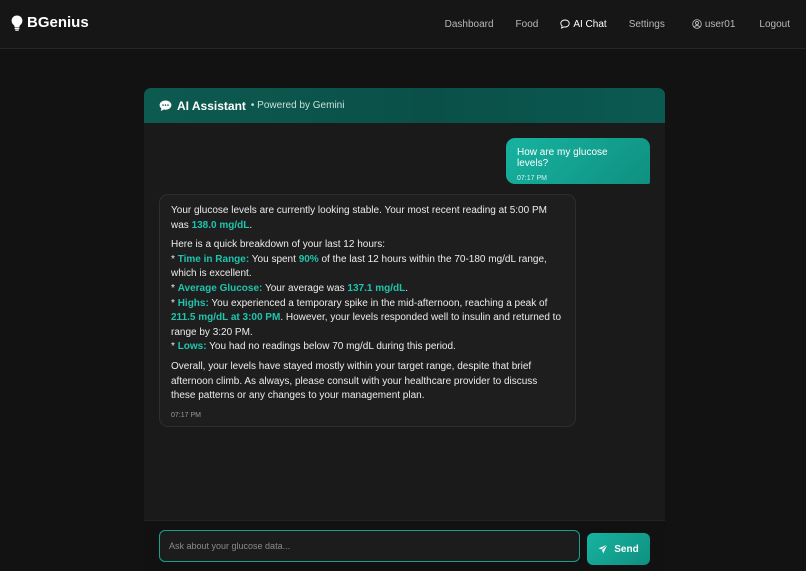 The image size is (806, 571). Describe the element at coordinates (192, 347) in the screenshot. I see `lows-label: Lows:` at that location.